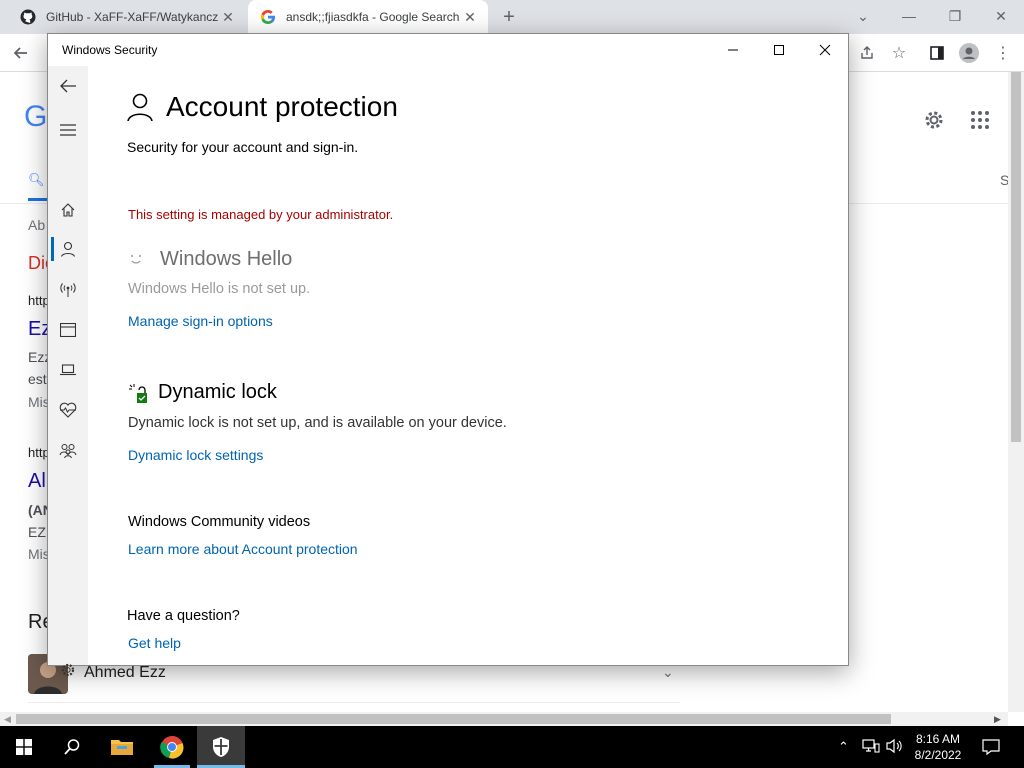 The height and width of the screenshot is (768, 1024). Describe the element at coordinates (68, 410) in the screenshot. I see `device-health-heart-icon` at that location.